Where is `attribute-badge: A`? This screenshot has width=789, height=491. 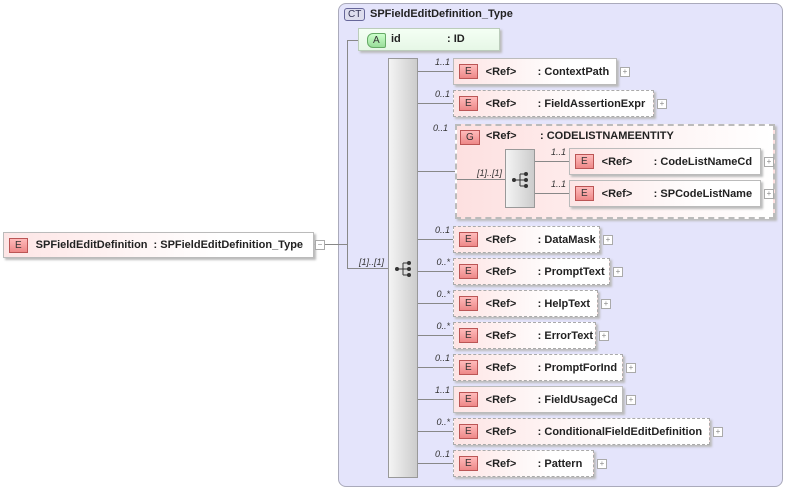
attribute-badge: A is located at coordinates (376, 40).